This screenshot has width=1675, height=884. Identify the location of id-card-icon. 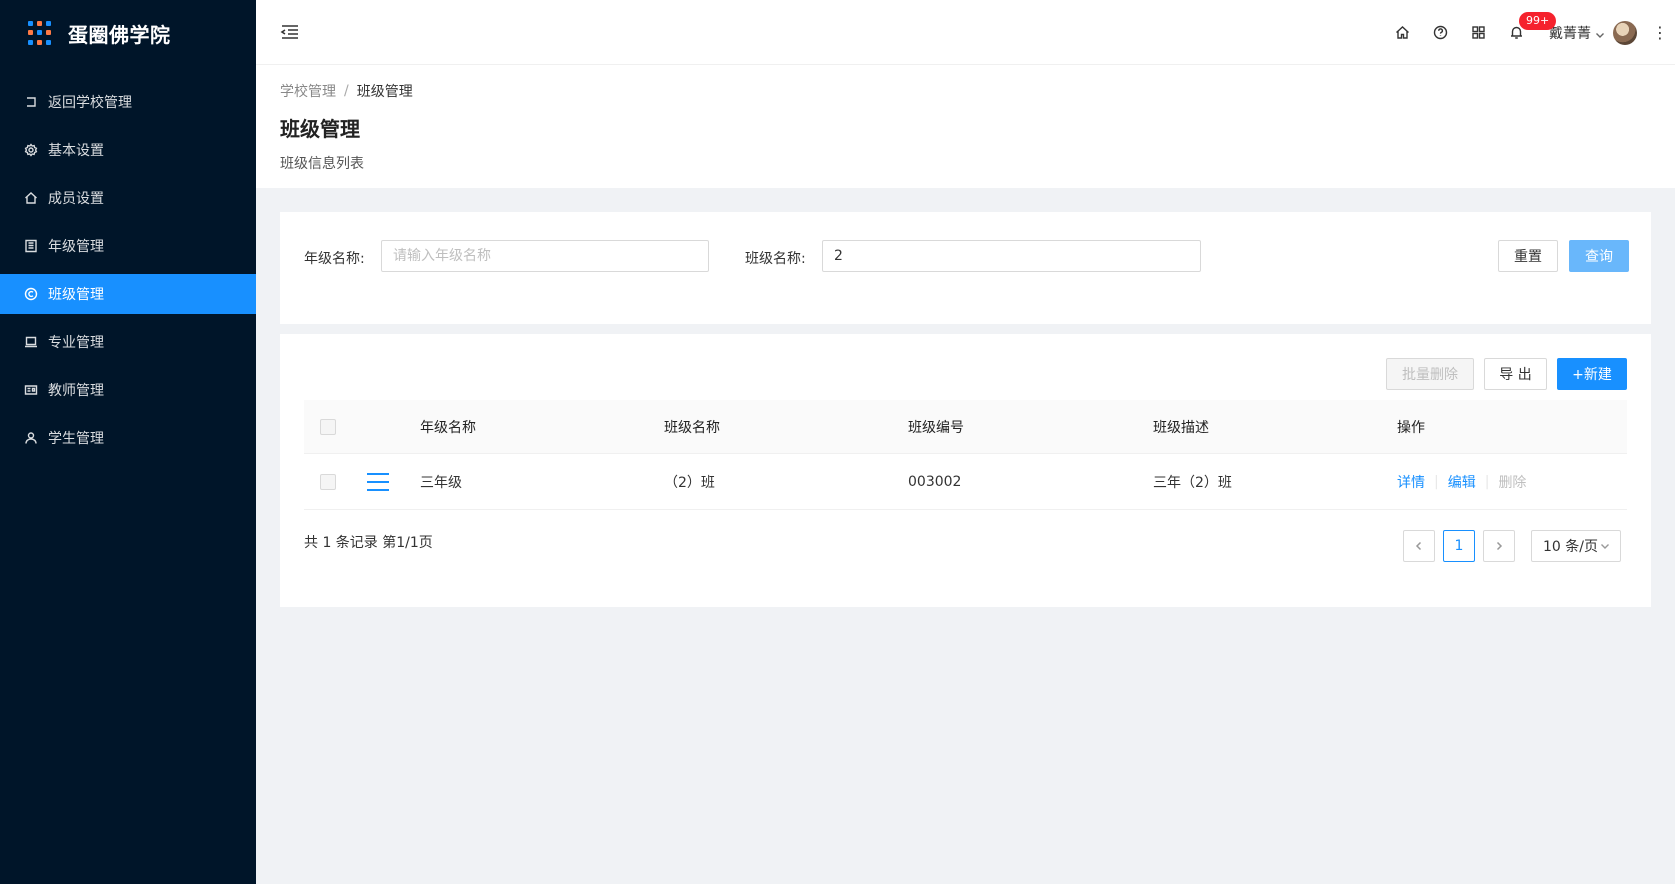
(31, 390).